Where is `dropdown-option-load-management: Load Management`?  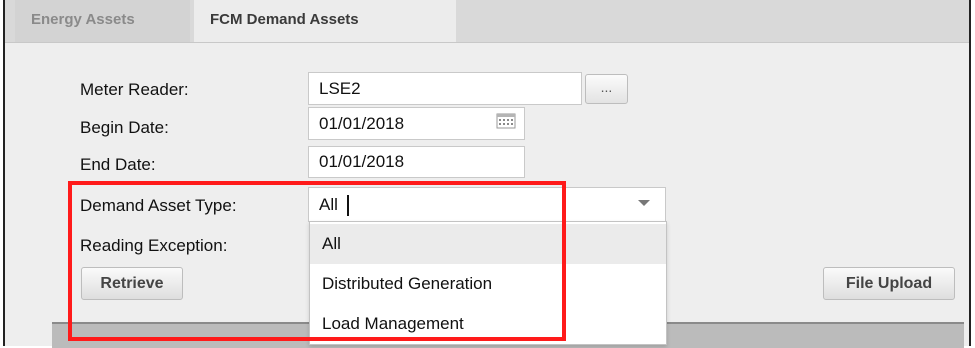
dropdown-option-load-management: Load Management is located at coordinates (488, 324).